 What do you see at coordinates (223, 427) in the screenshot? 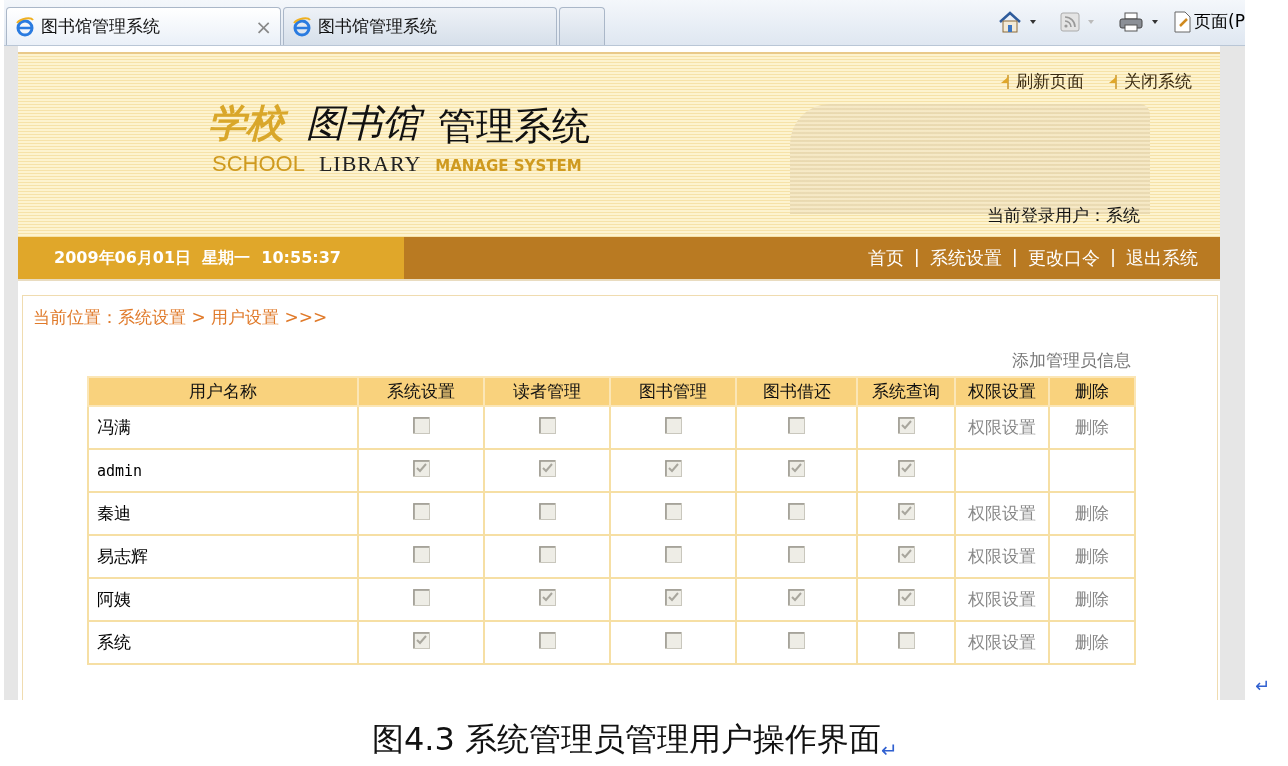
I see `user-name-cell: 冯满` at bounding box center [223, 427].